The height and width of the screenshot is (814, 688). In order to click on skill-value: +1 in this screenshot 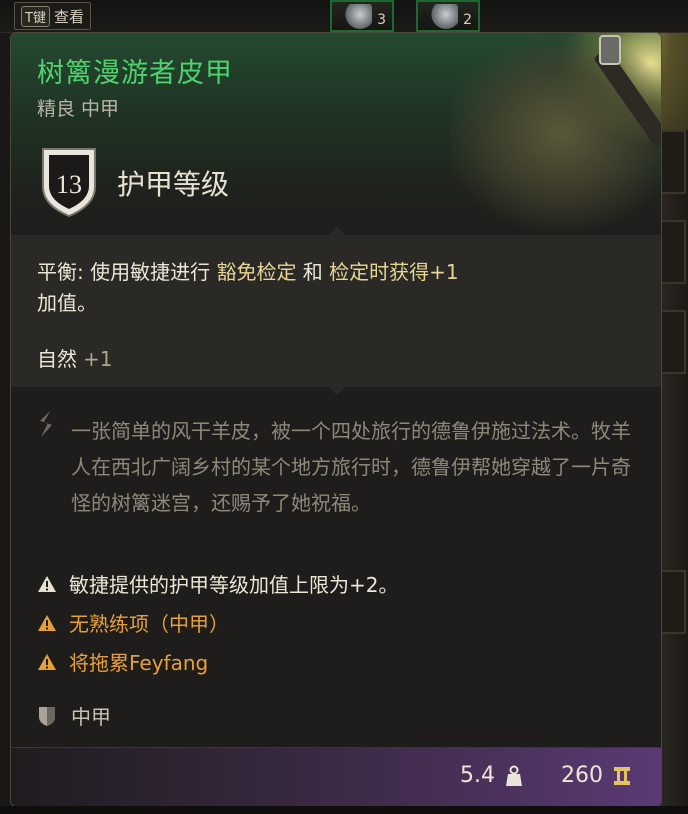, I will do `click(98, 359)`.